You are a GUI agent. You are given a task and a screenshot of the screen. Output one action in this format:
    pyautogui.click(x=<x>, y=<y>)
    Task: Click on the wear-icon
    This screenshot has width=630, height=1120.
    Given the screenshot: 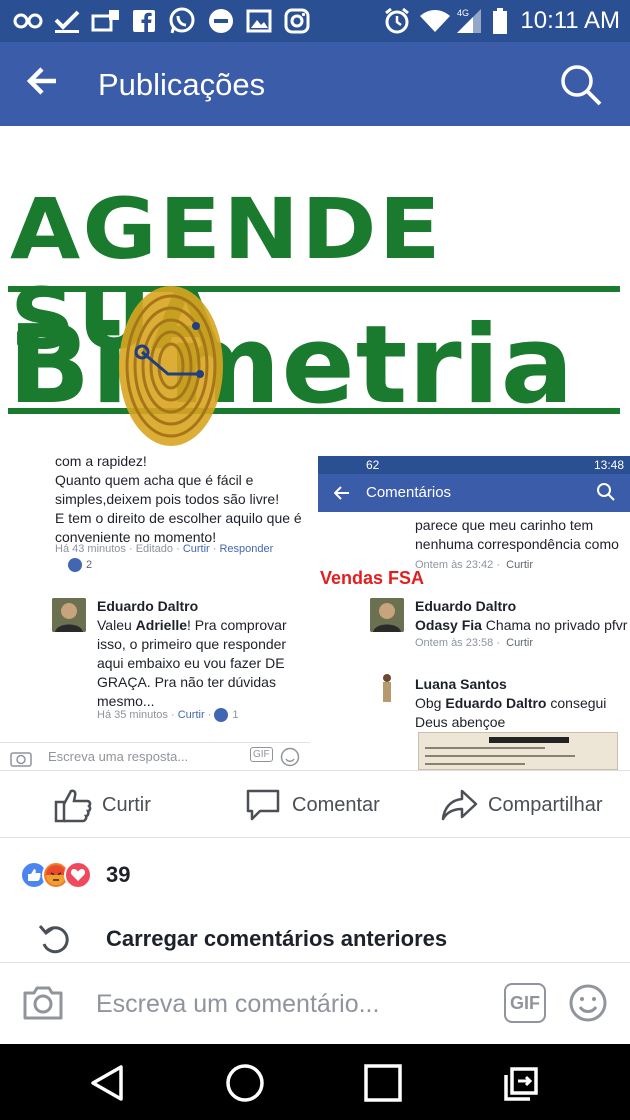 What is the action you would take?
    pyautogui.click(x=28, y=21)
    